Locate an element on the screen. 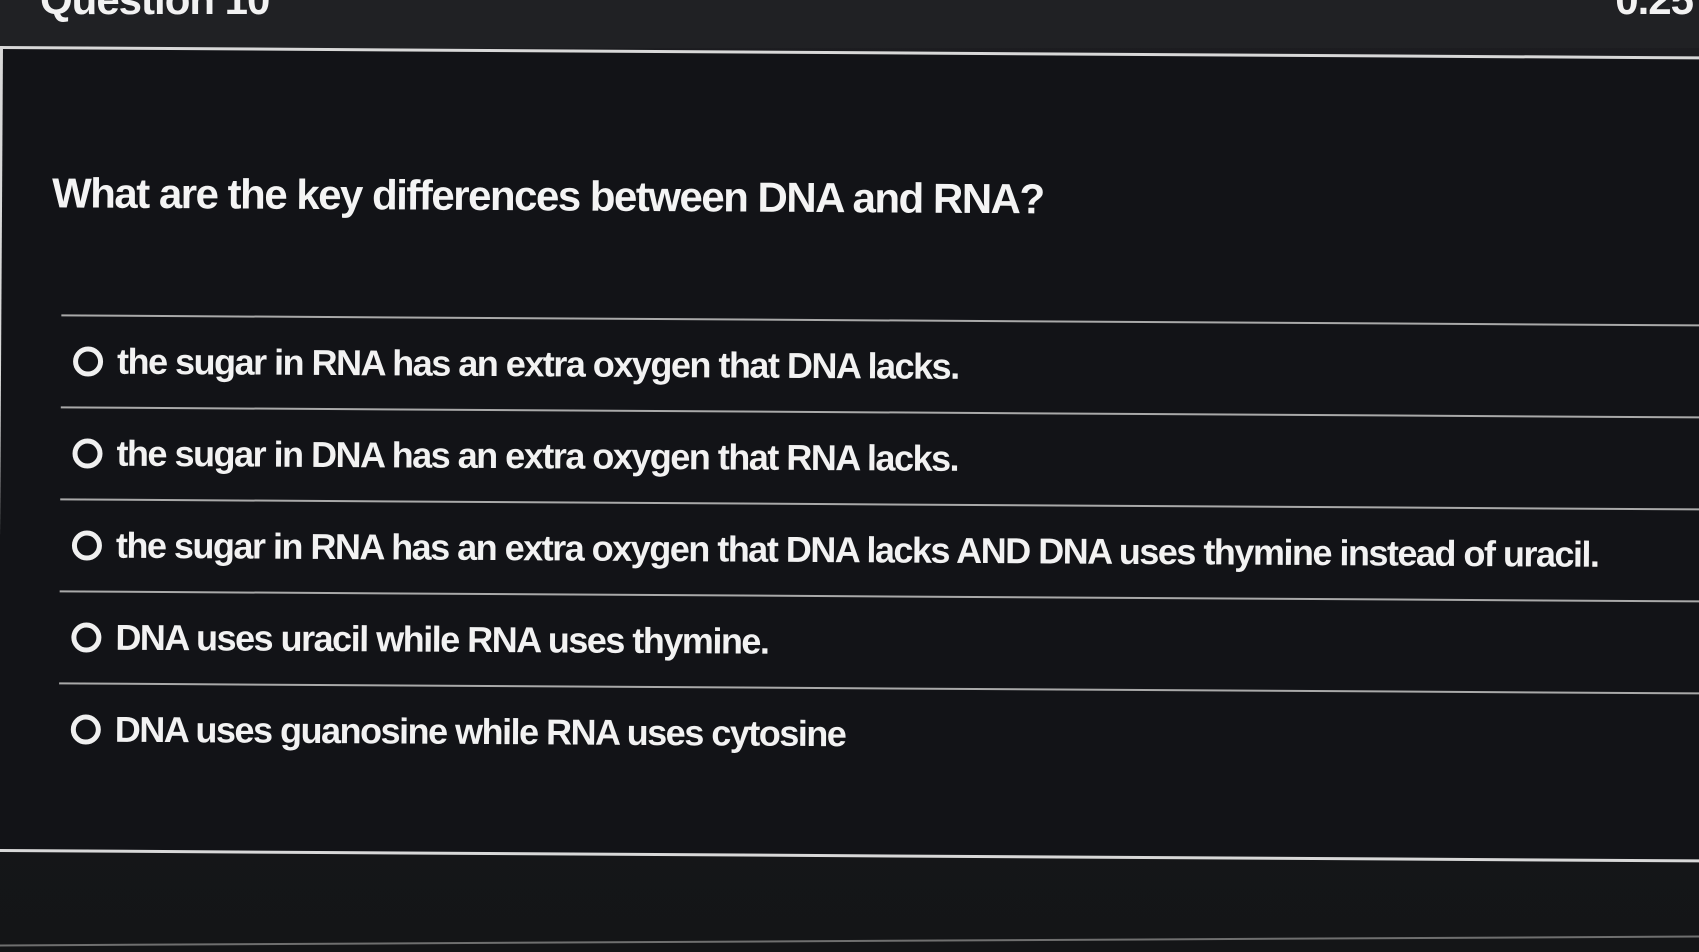 The image size is (1699, 952). points-value: 0.25 is located at coordinates (1654, 12).